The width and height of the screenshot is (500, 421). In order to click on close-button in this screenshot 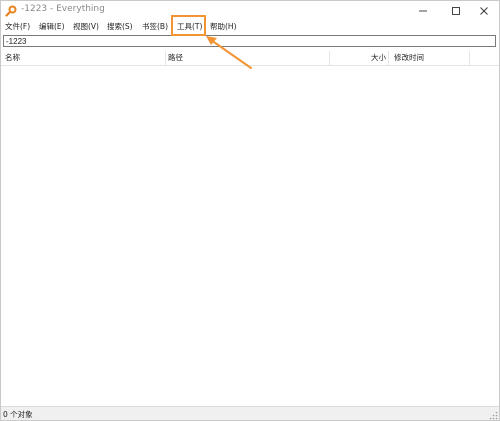, I will do `click(484, 10)`.